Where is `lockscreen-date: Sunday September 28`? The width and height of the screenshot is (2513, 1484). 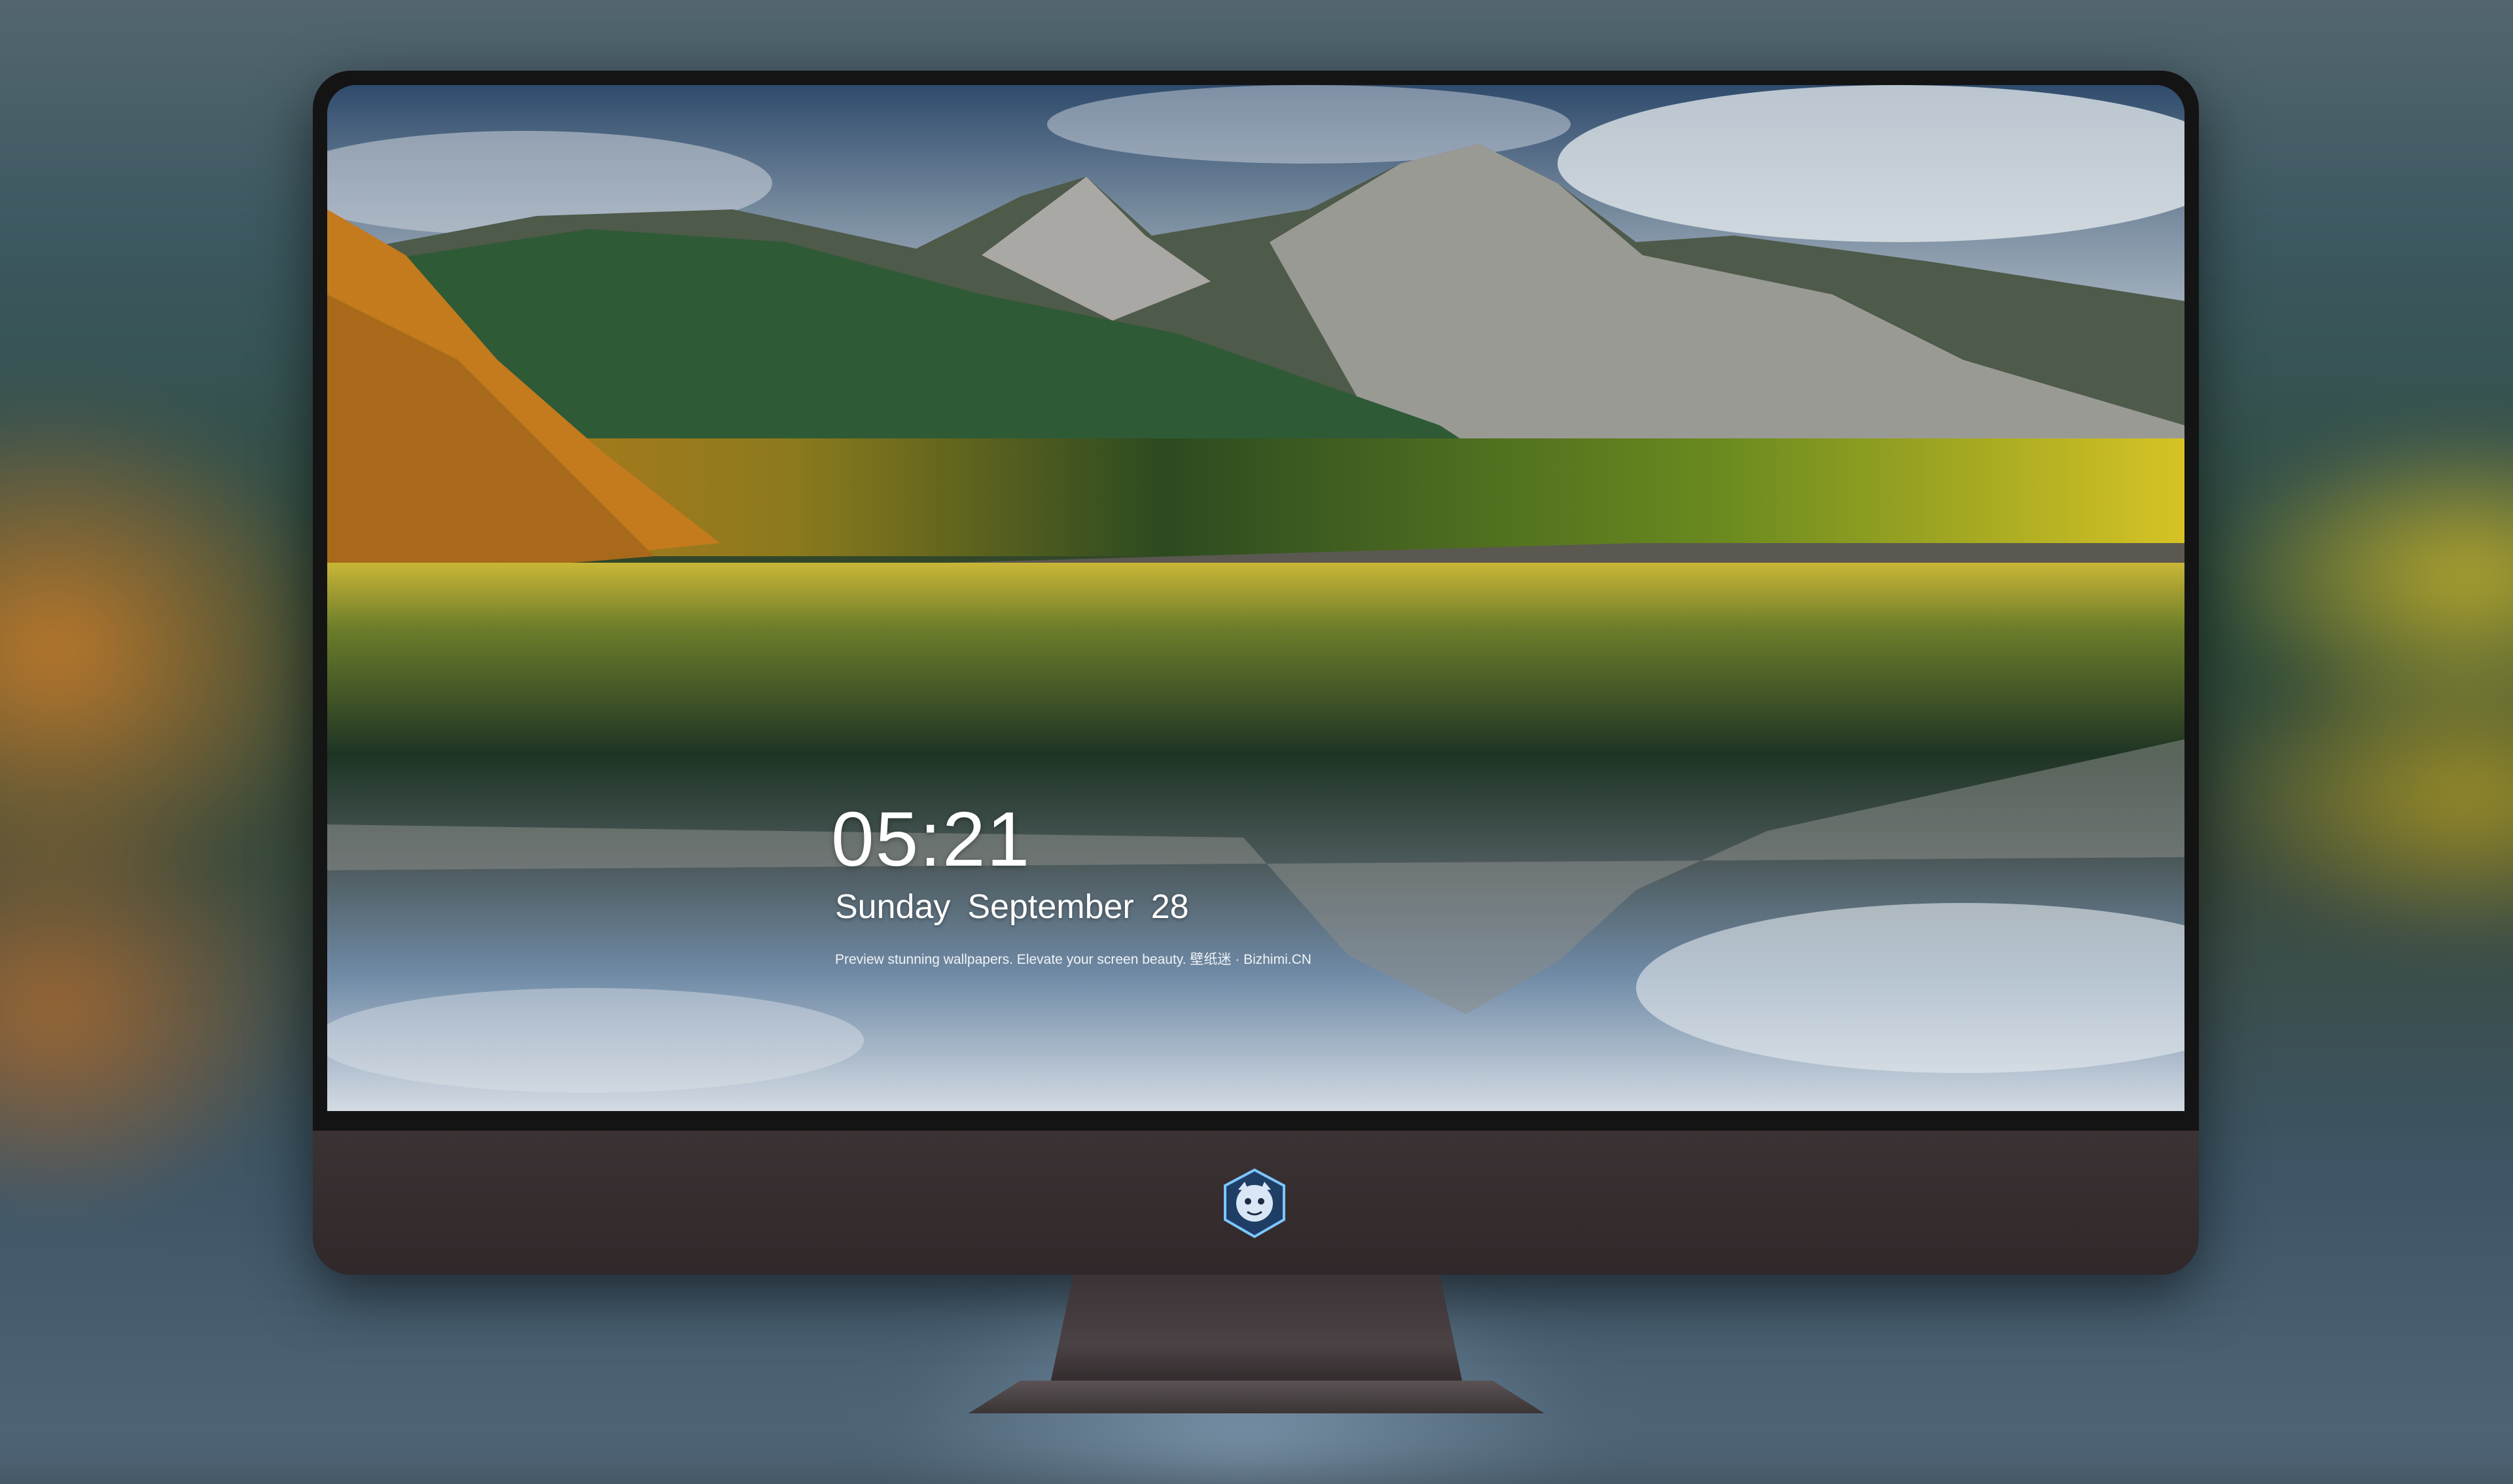
lockscreen-date: Sunday September 28 is located at coordinates (1012, 907).